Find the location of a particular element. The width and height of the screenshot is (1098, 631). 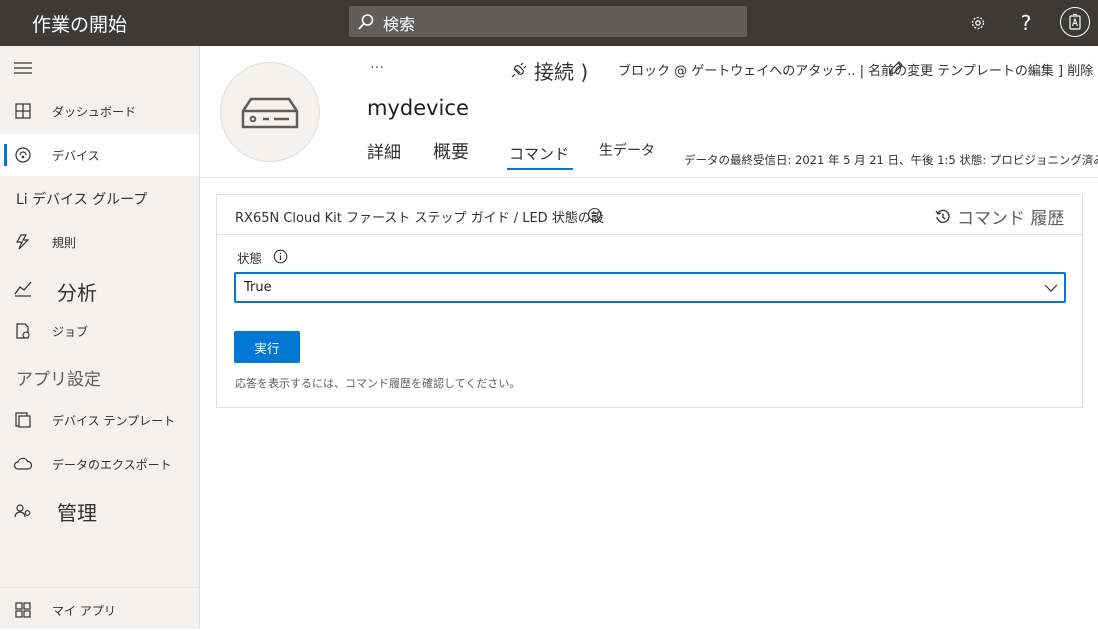

sidebar-item-device-templates: デバイス テンプレート is located at coordinates (99, 420).